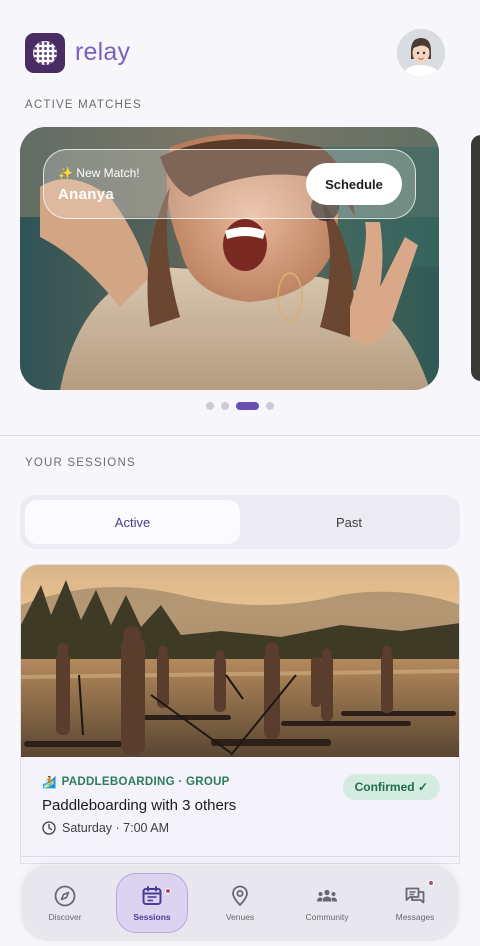 The image size is (480, 946). I want to click on session-category: 🏄 PADDLEBOARDING · GROUP, so click(136, 782).